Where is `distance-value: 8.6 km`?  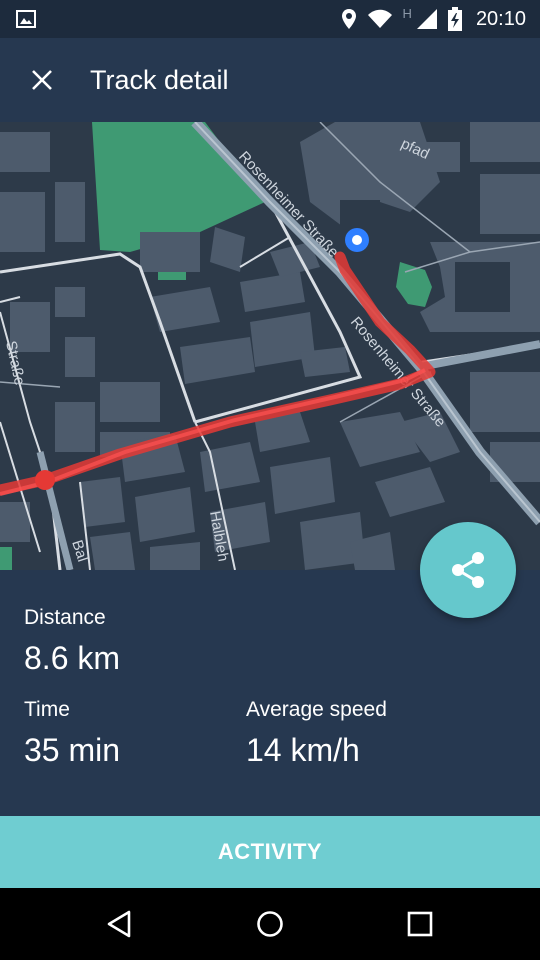
distance-value: 8.6 km is located at coordinates (72, 658).